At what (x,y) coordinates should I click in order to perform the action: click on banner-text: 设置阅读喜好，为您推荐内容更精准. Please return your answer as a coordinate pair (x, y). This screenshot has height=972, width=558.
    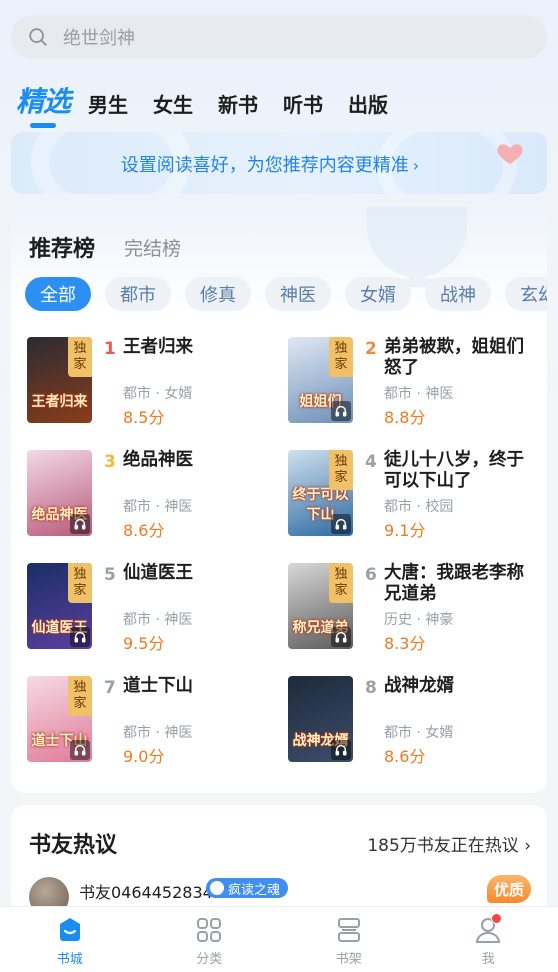
    Looking at the image, I should click on (264, 165).